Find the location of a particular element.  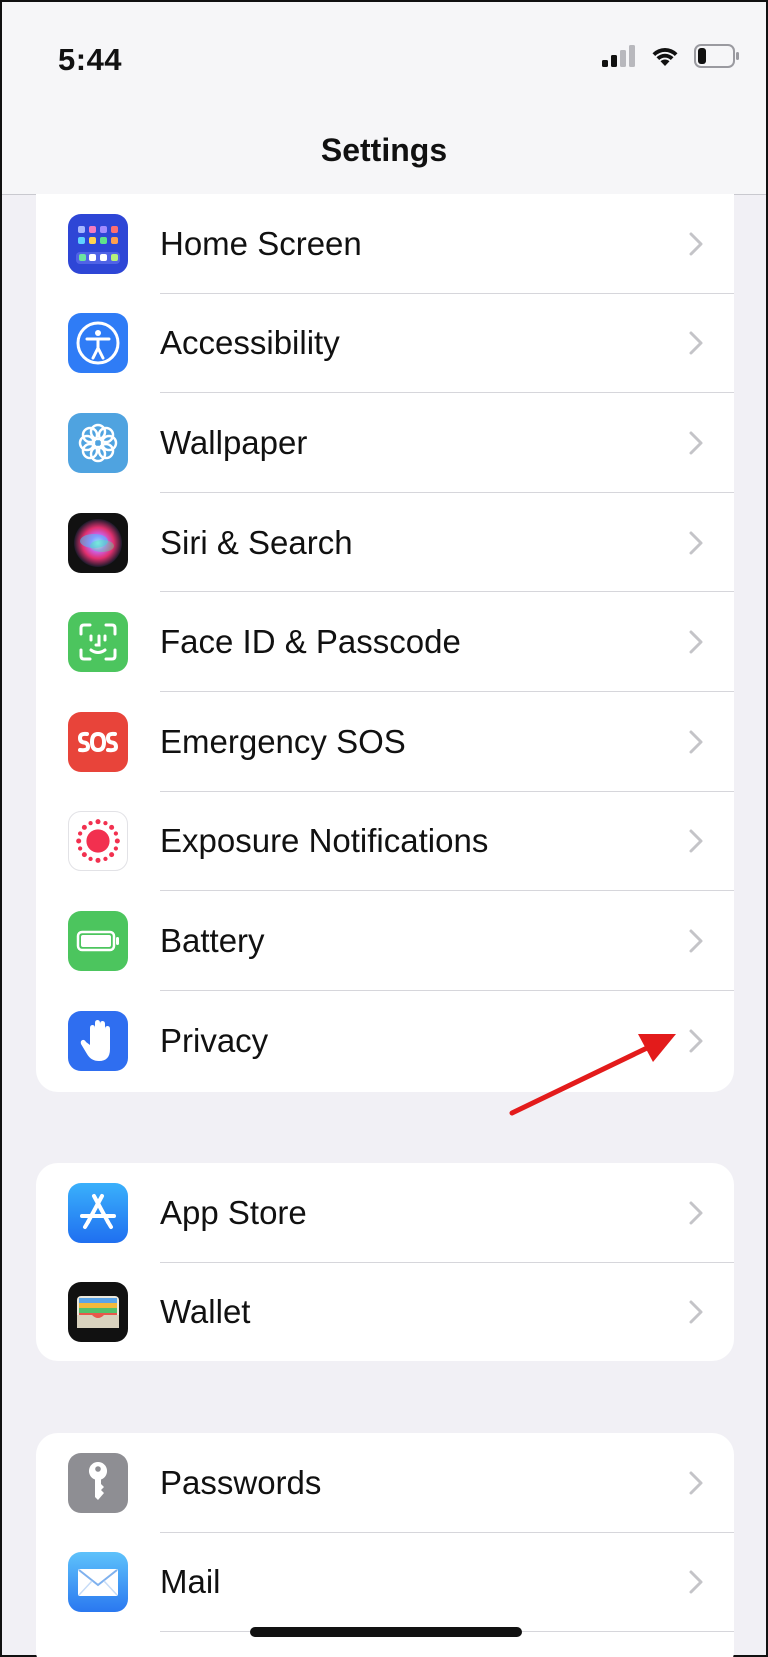

settings-row-label: Exposure Notifications is located at coordinates (324, 841).